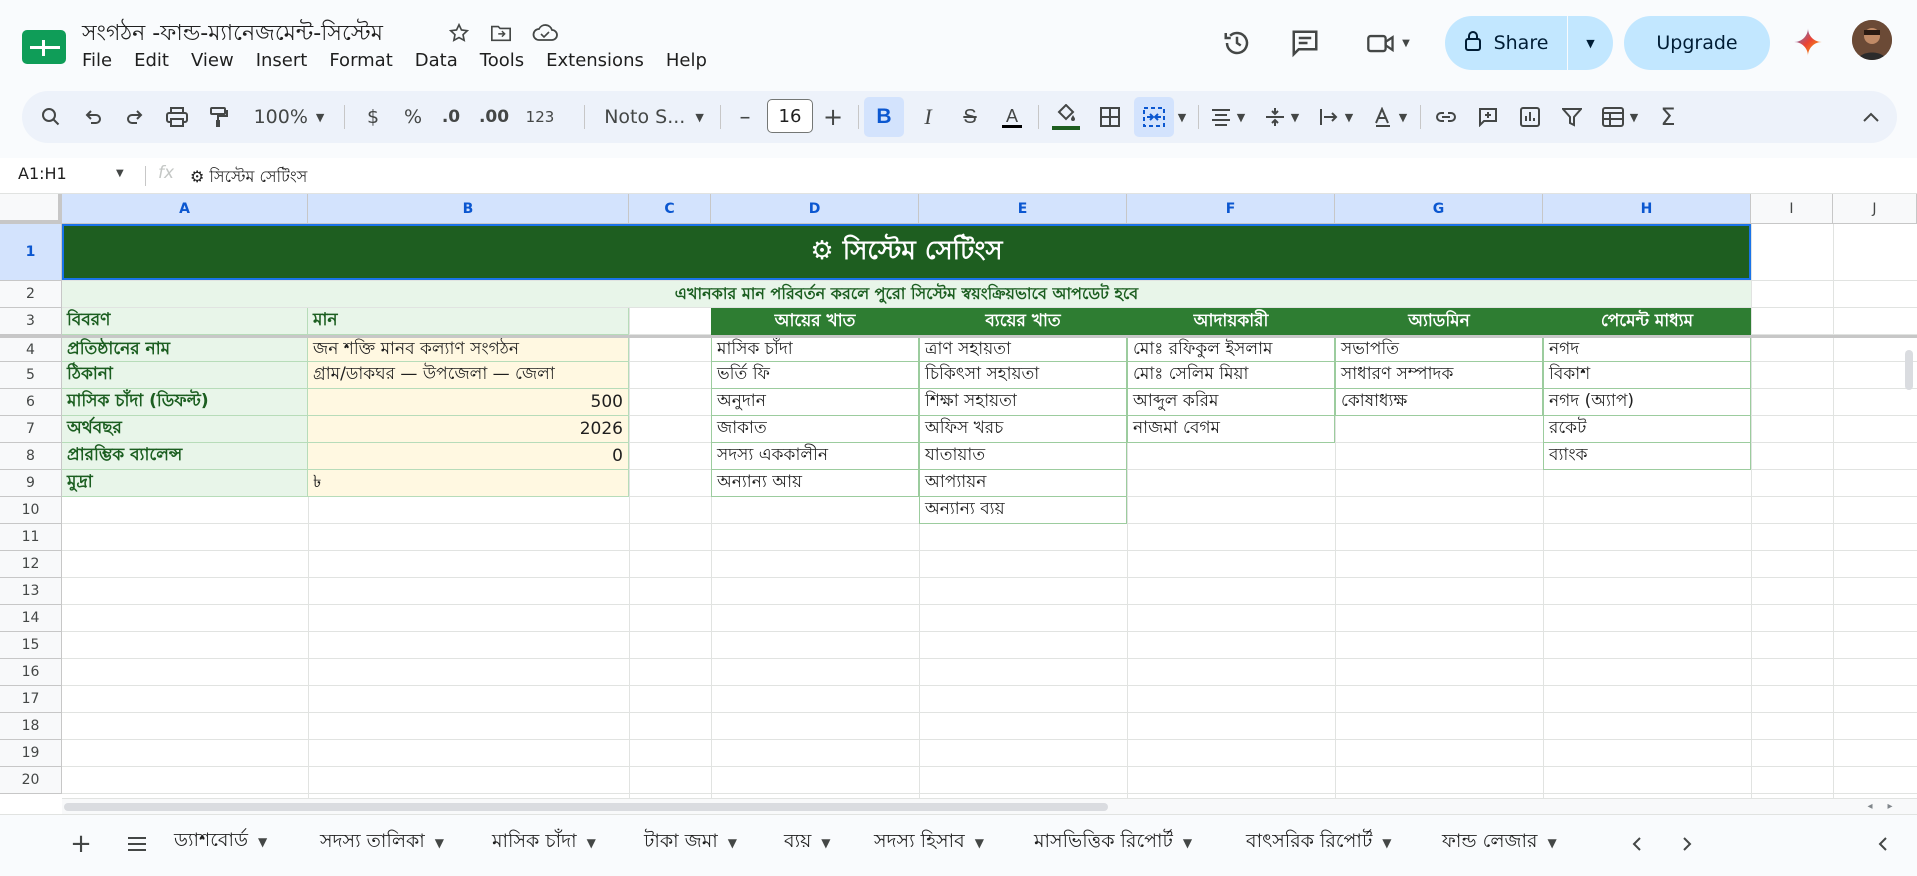 This screenshot has height=876, width=1917. I want to click on list-item: সদস্য এককালীন, so click(815, 456).